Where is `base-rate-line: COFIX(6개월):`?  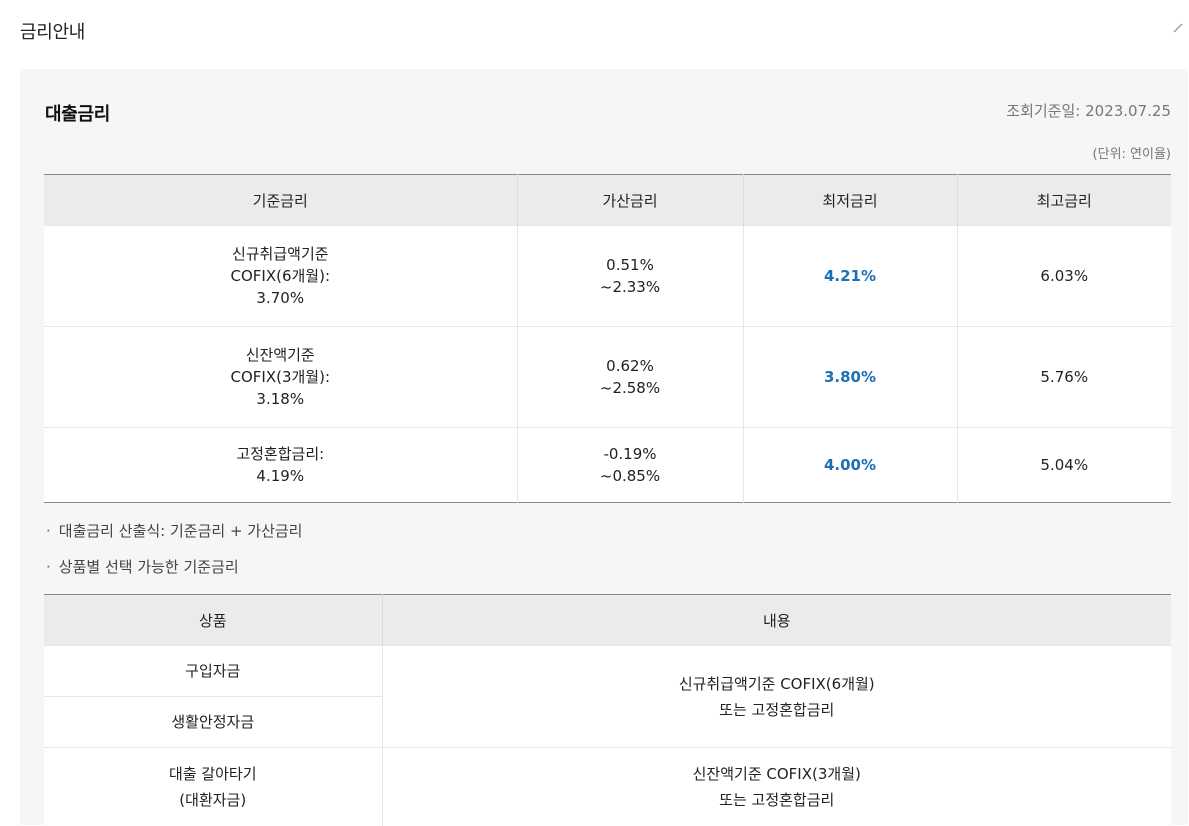
base-rate-line: COFIX(6개월): is located at coordinates (280, 276).